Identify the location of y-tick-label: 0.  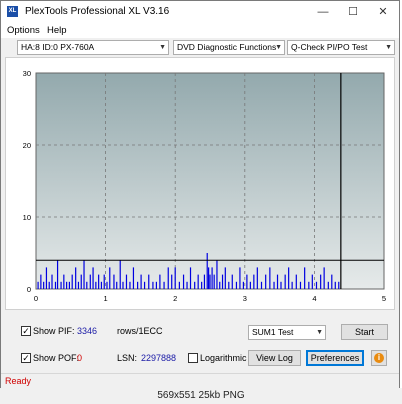
(29, 289).